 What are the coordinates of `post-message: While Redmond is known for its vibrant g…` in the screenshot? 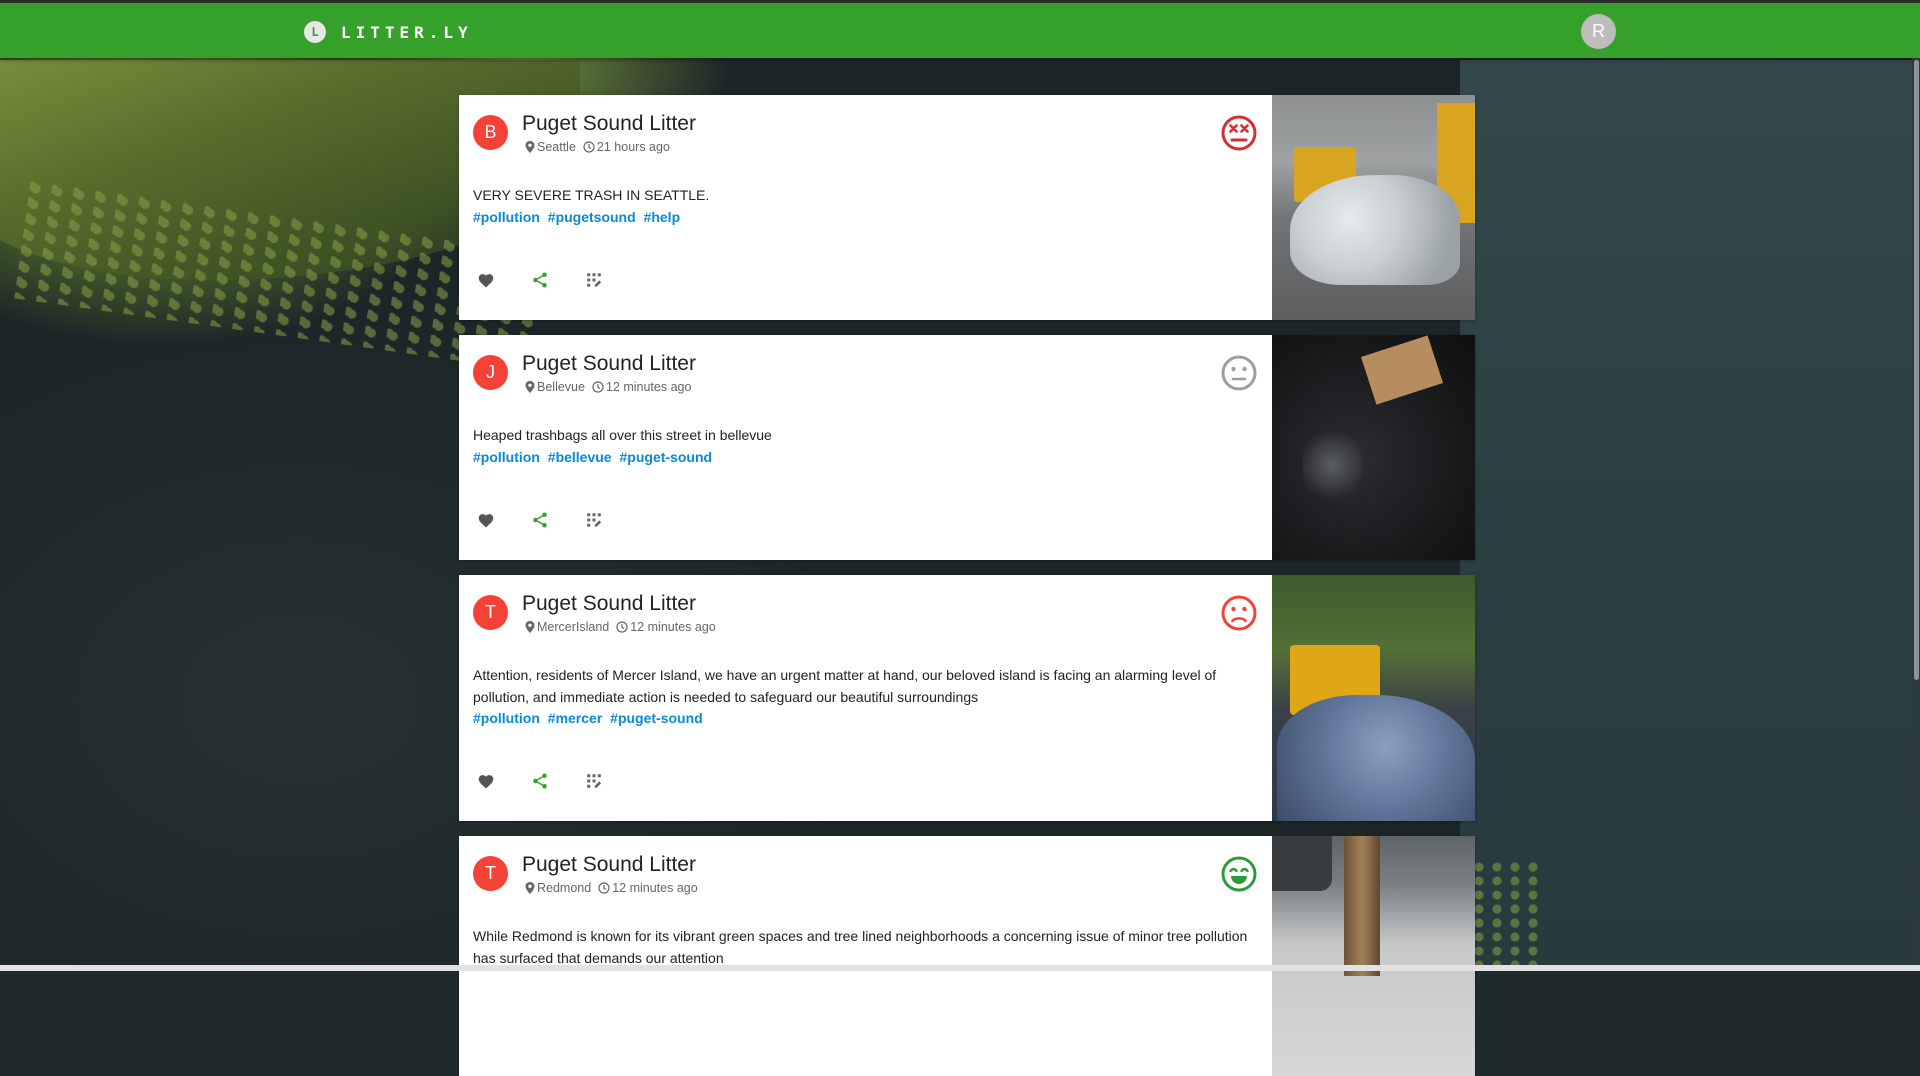 It's located at (860, 947).